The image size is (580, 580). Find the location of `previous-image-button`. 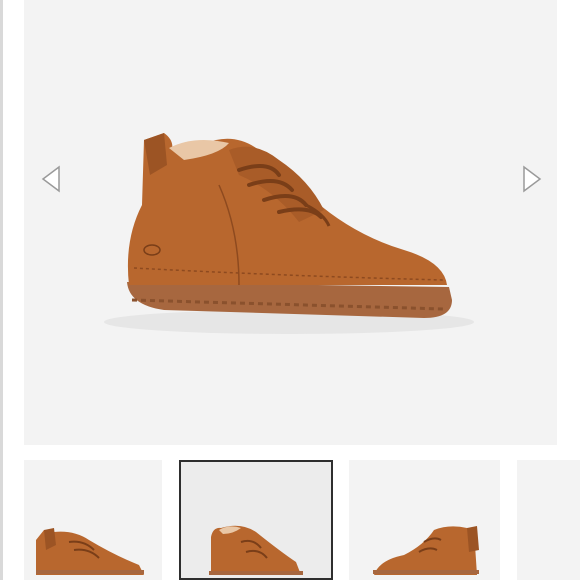

previous-image-button is located at coordinates (51, 179).